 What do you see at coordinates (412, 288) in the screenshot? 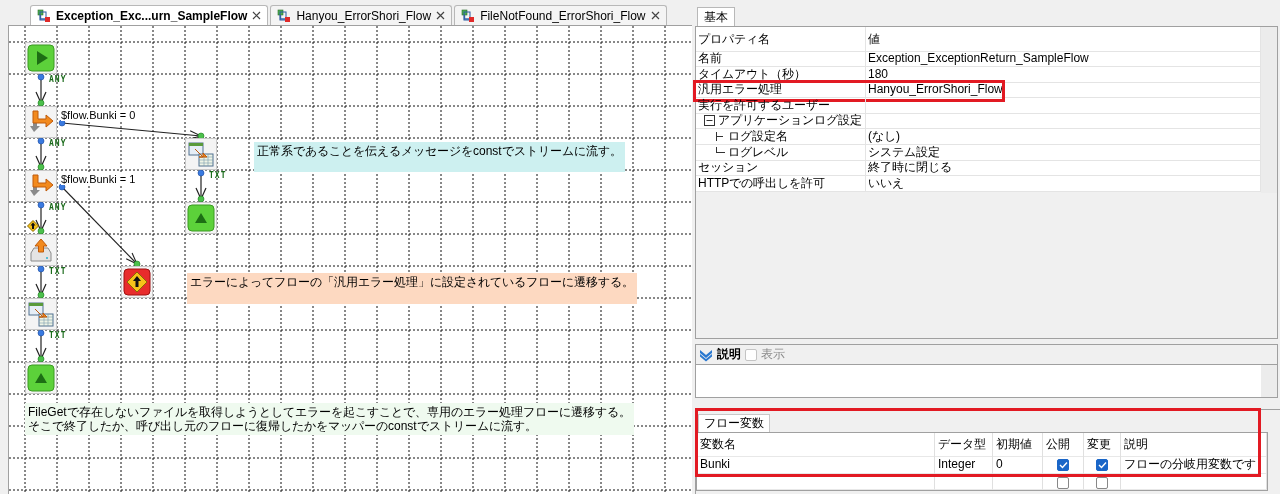
I see `comment-note: エラーによってフローの「汎用エラー処理」に設定されているフローに遷移する。` at bounding box center [412, 288].